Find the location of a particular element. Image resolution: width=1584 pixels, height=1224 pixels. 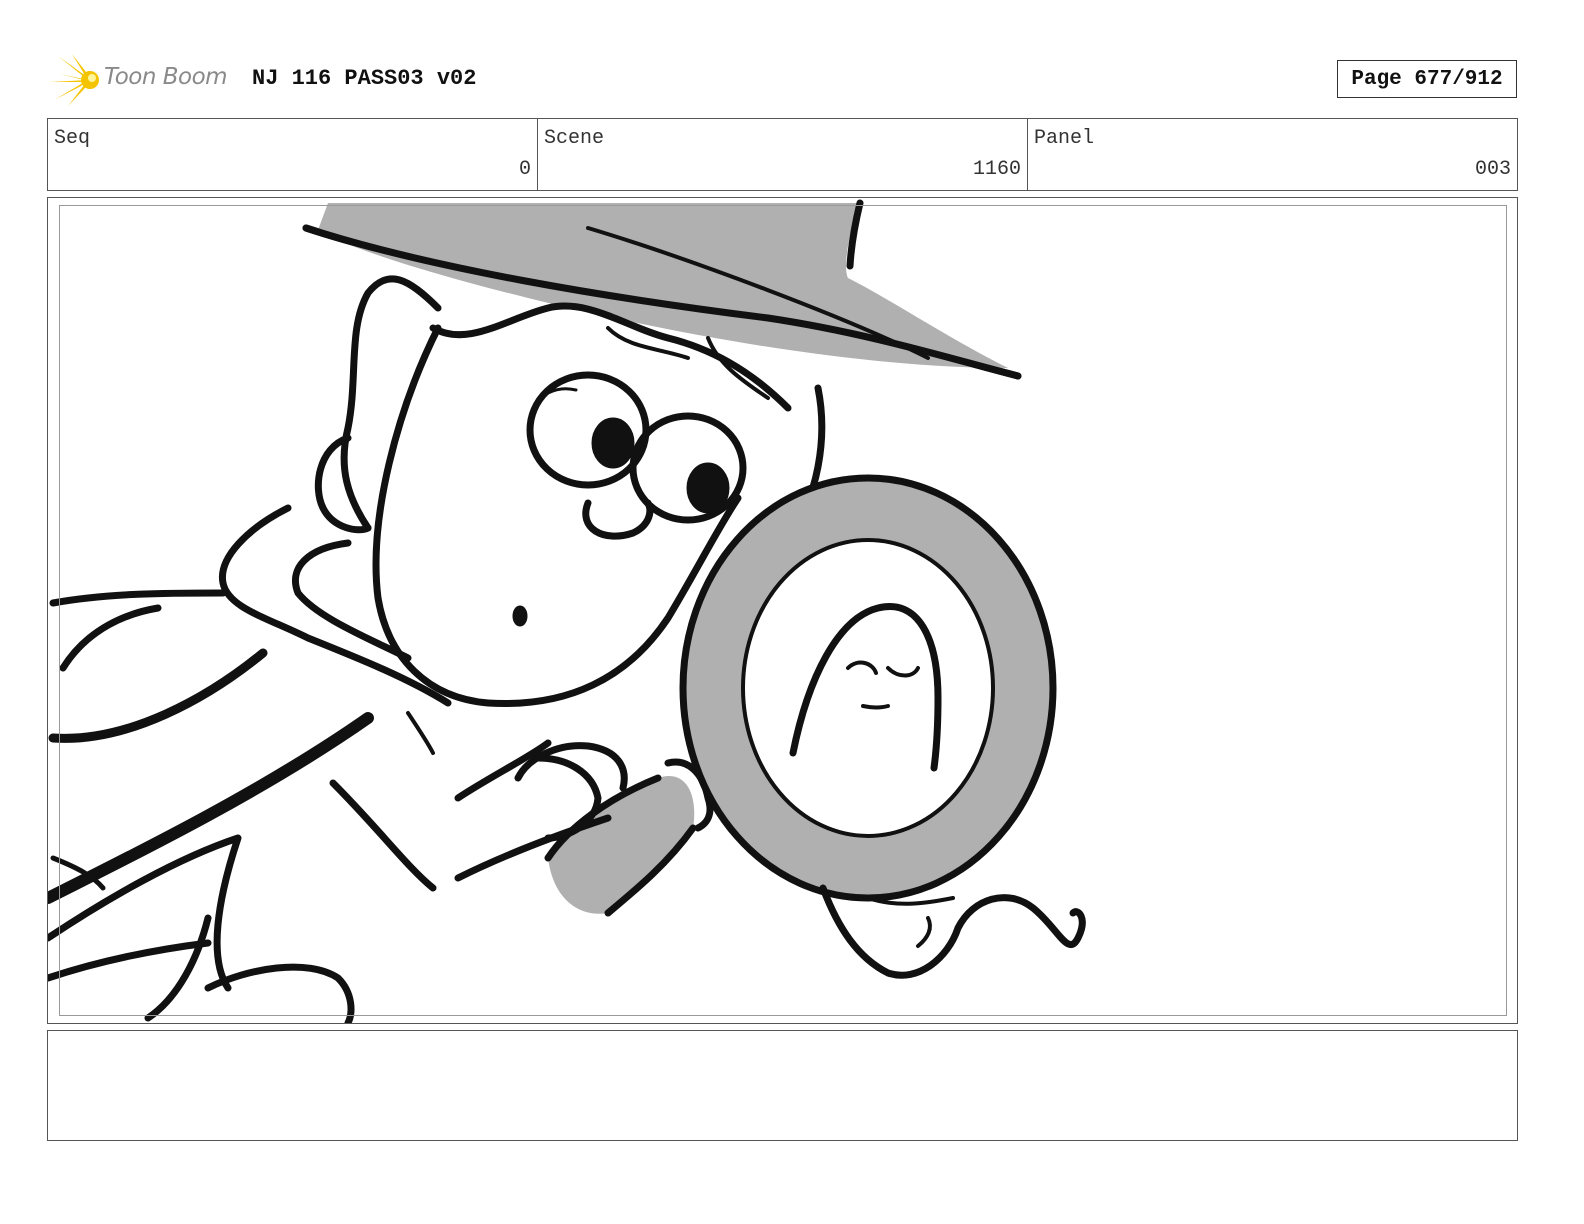

seq-value: 0 is located at coordinates (524, 169).